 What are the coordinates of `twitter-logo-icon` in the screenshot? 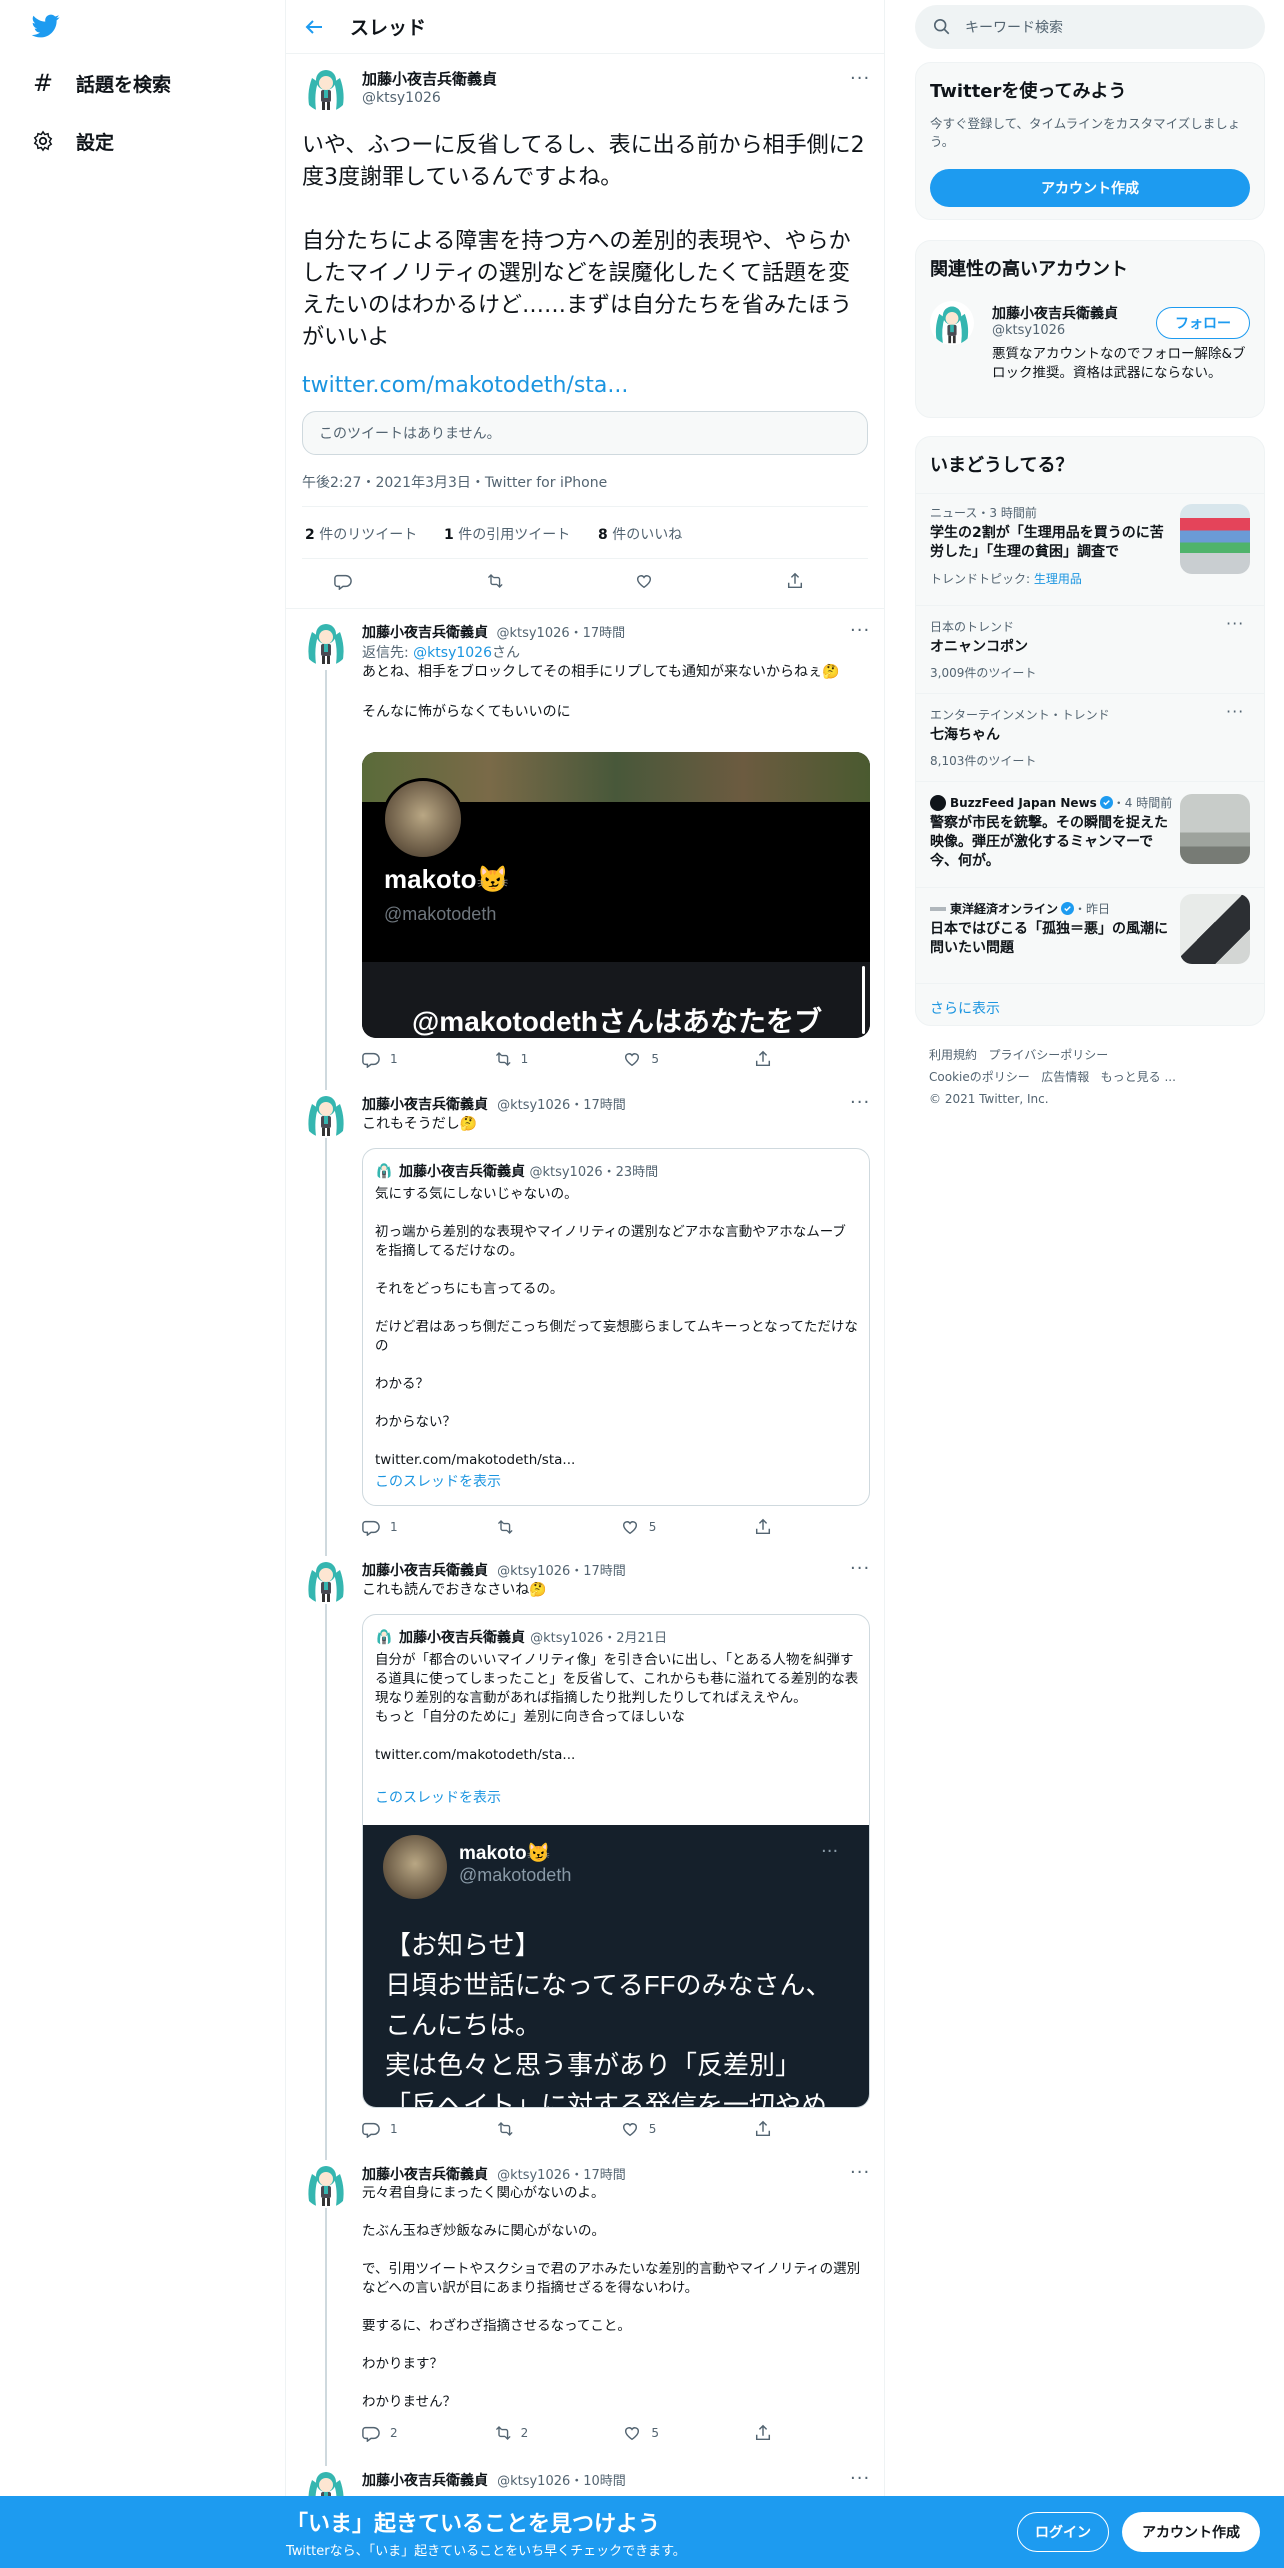 It's located at (47, 27).